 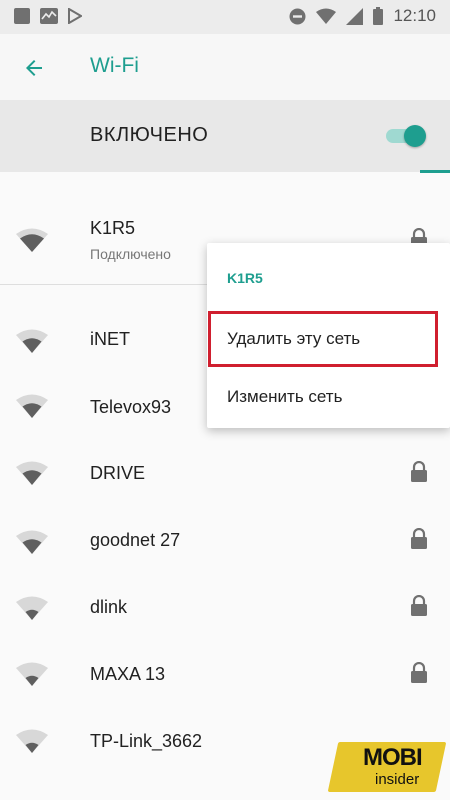 I want to click on modify-network-menu-item: Изменить сеть, so click(x=328, y=398).